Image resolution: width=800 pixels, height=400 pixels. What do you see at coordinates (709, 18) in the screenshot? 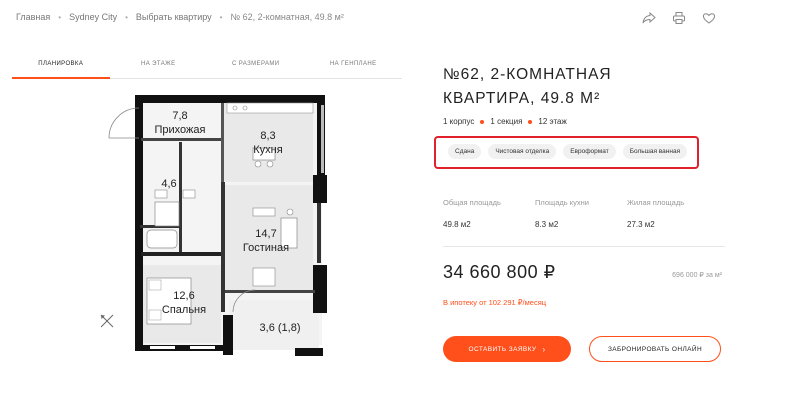
I see `heart-icon` at bounding box center [709, 18].